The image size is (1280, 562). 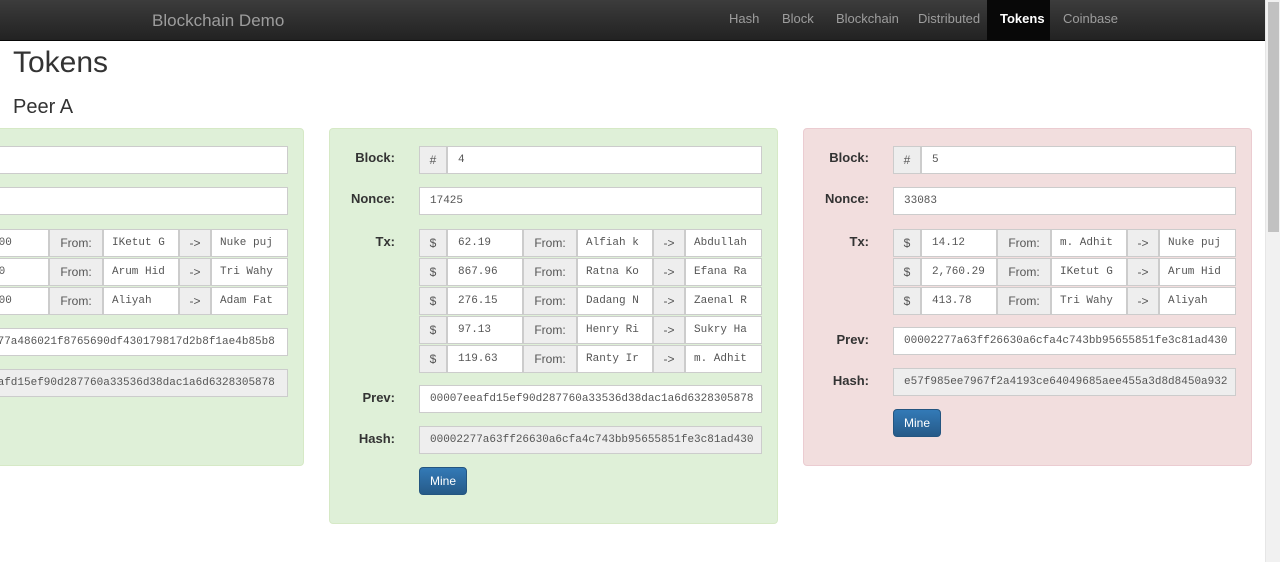 What do you see at coordinates (1089, 243) in the screenshot?
I see `tx-from-input: m. Adhit` at bounding box center [1089, 243].